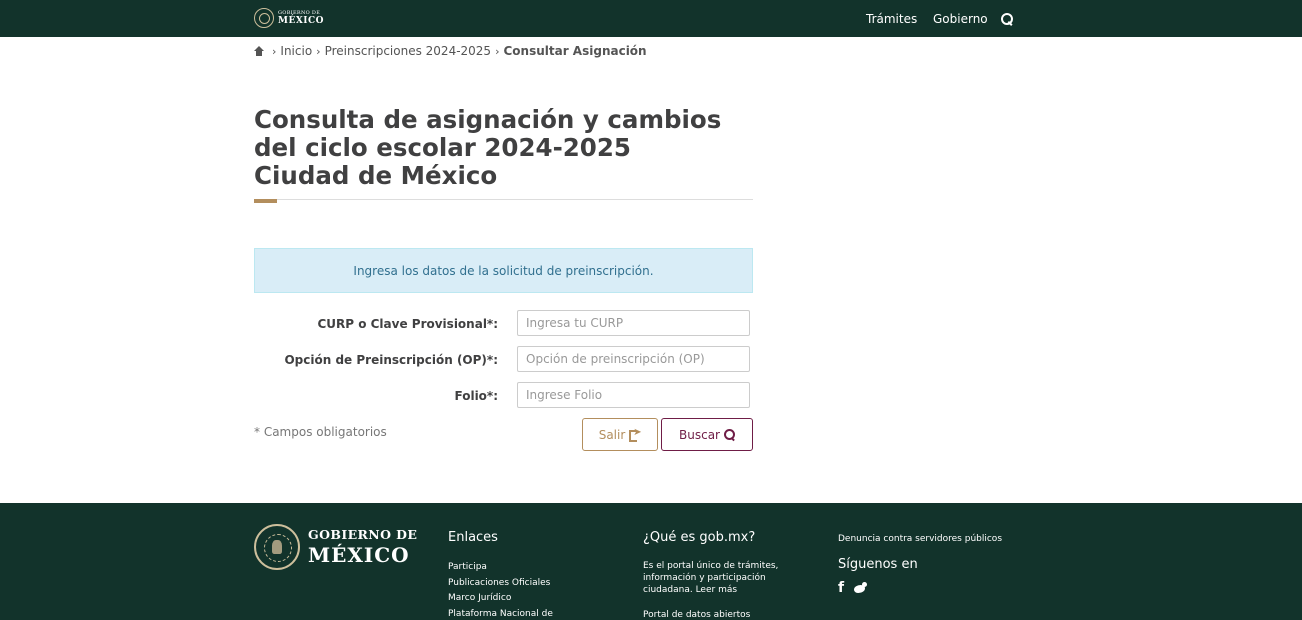 This screenshot has height=620, width=1302. Describe the element at coordinates (473, 537) in the screenshot. I see `footer-enlaces-heading: Enlaces` at that location.